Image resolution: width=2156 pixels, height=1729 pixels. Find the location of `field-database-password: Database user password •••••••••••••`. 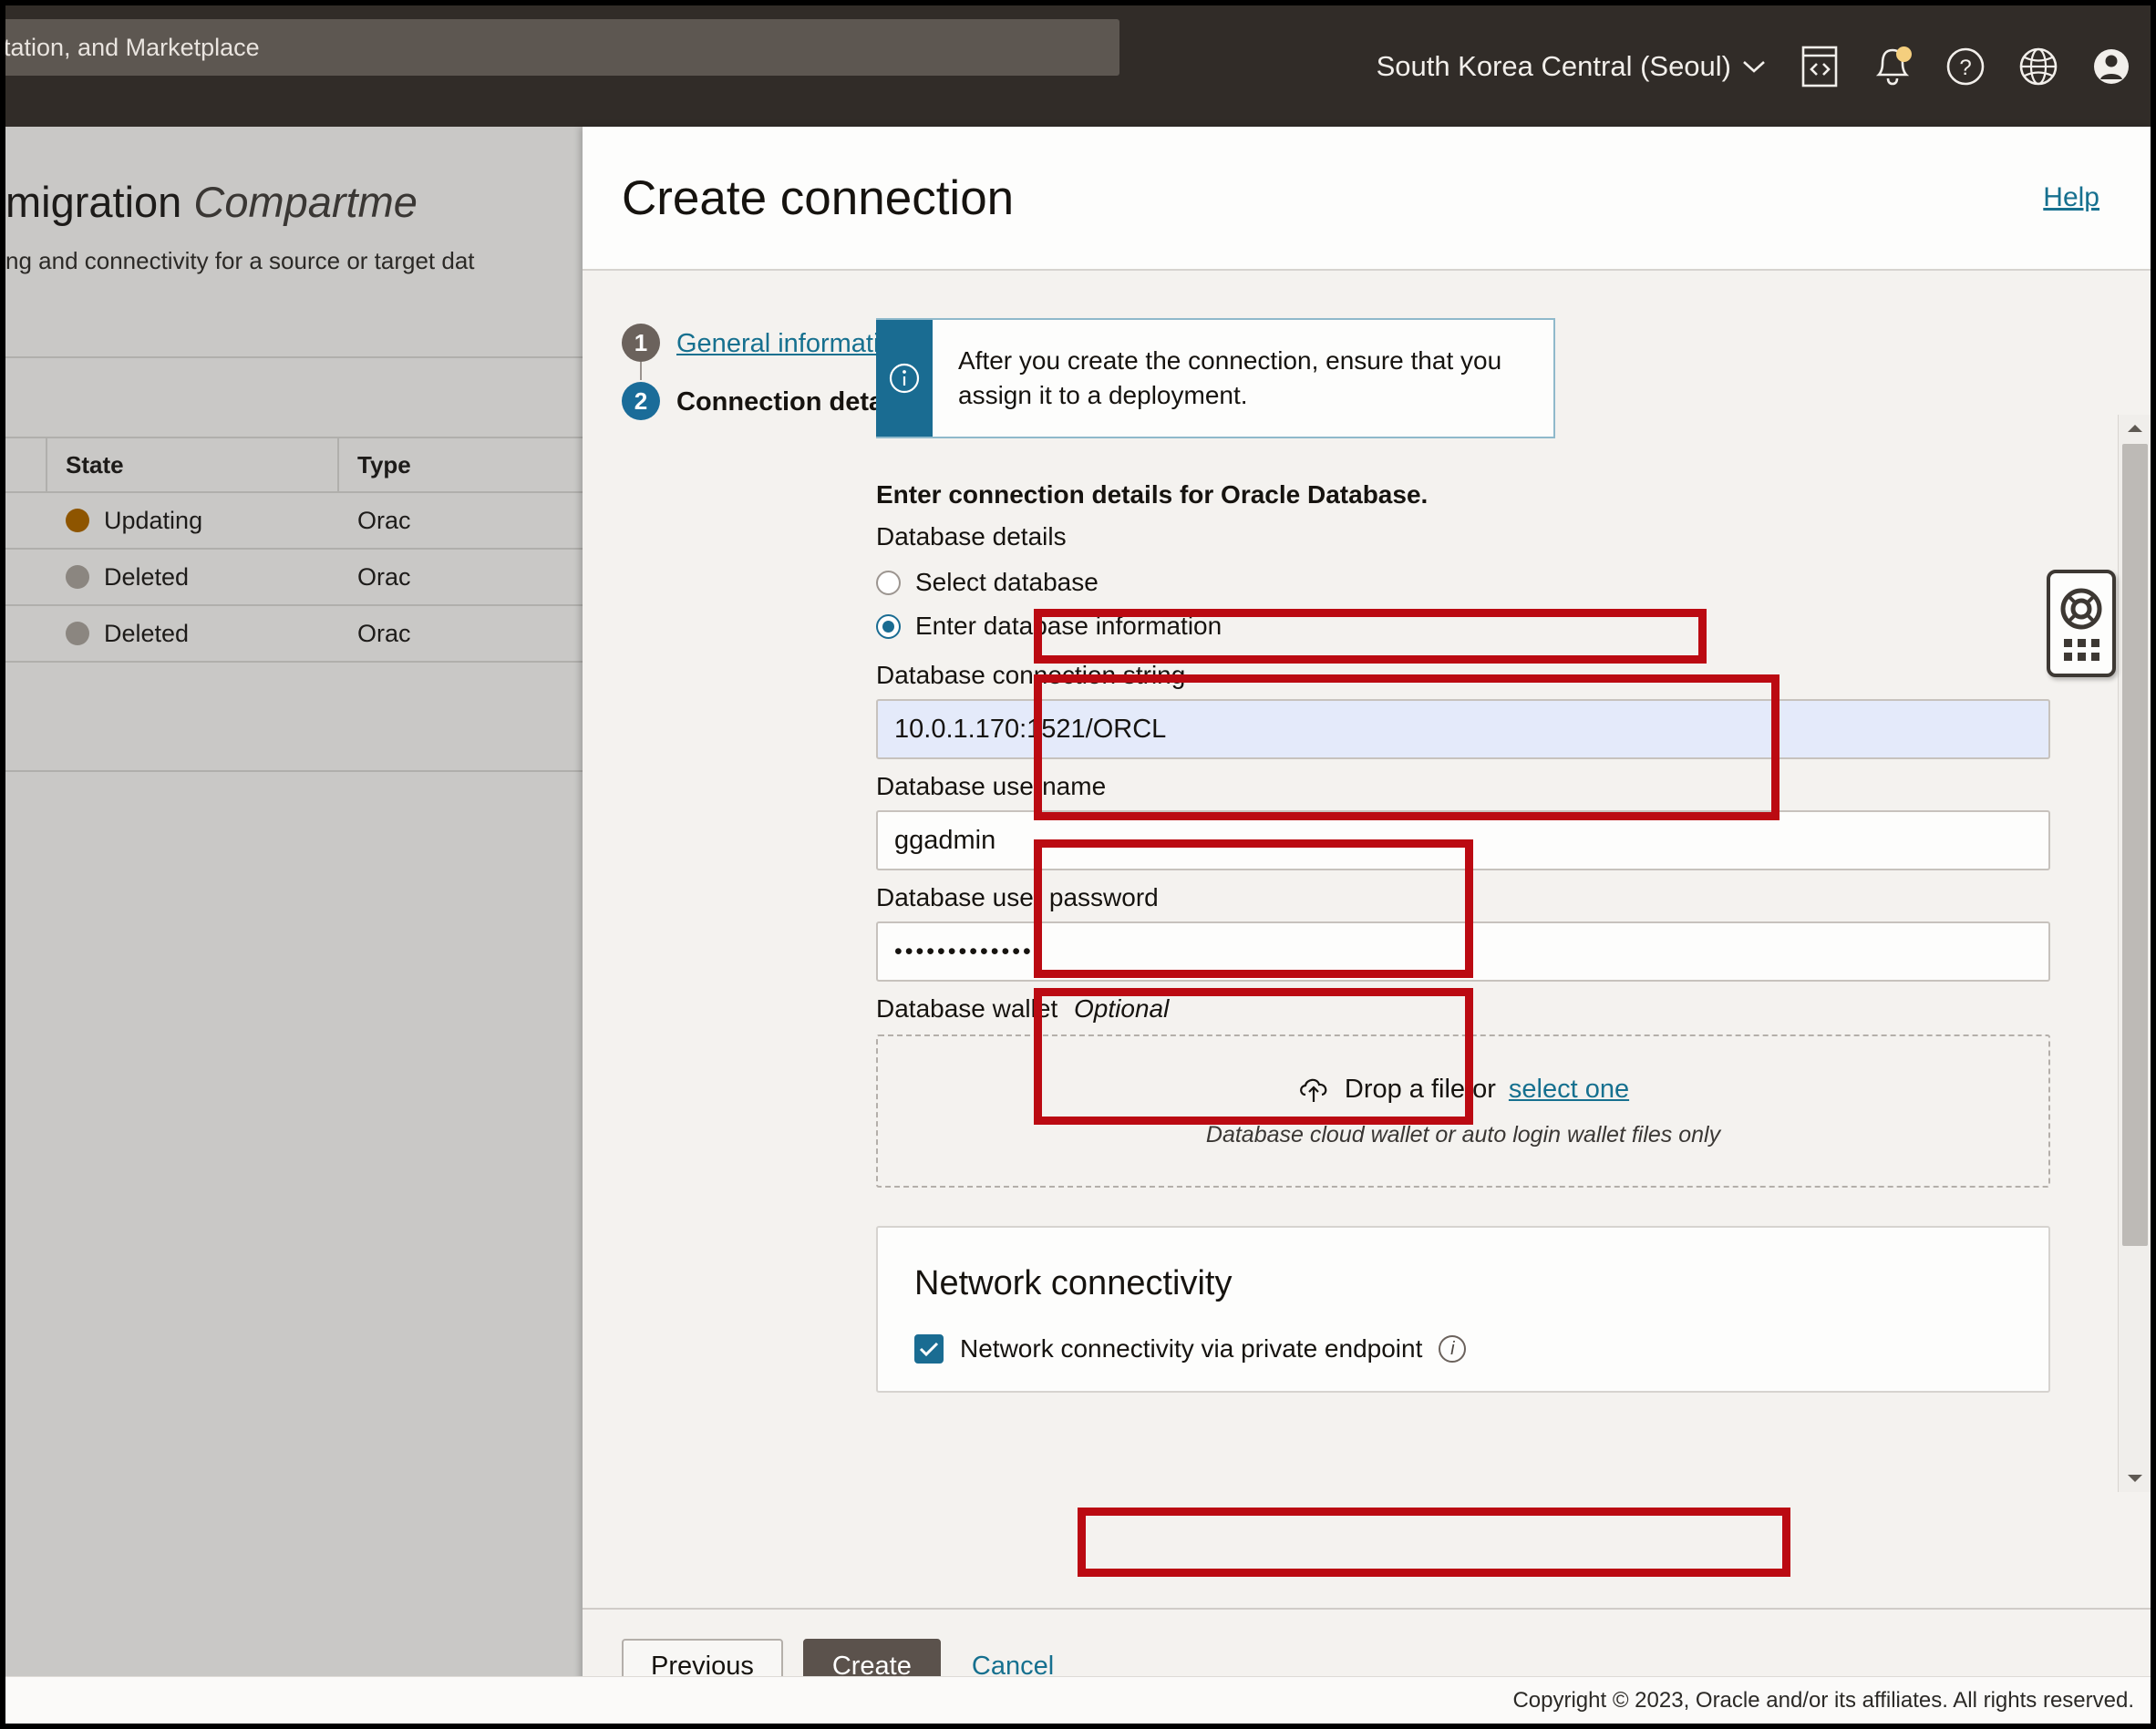

field-database-password: Database user password ••••••••••••• is located at coordinates (1463, 932).